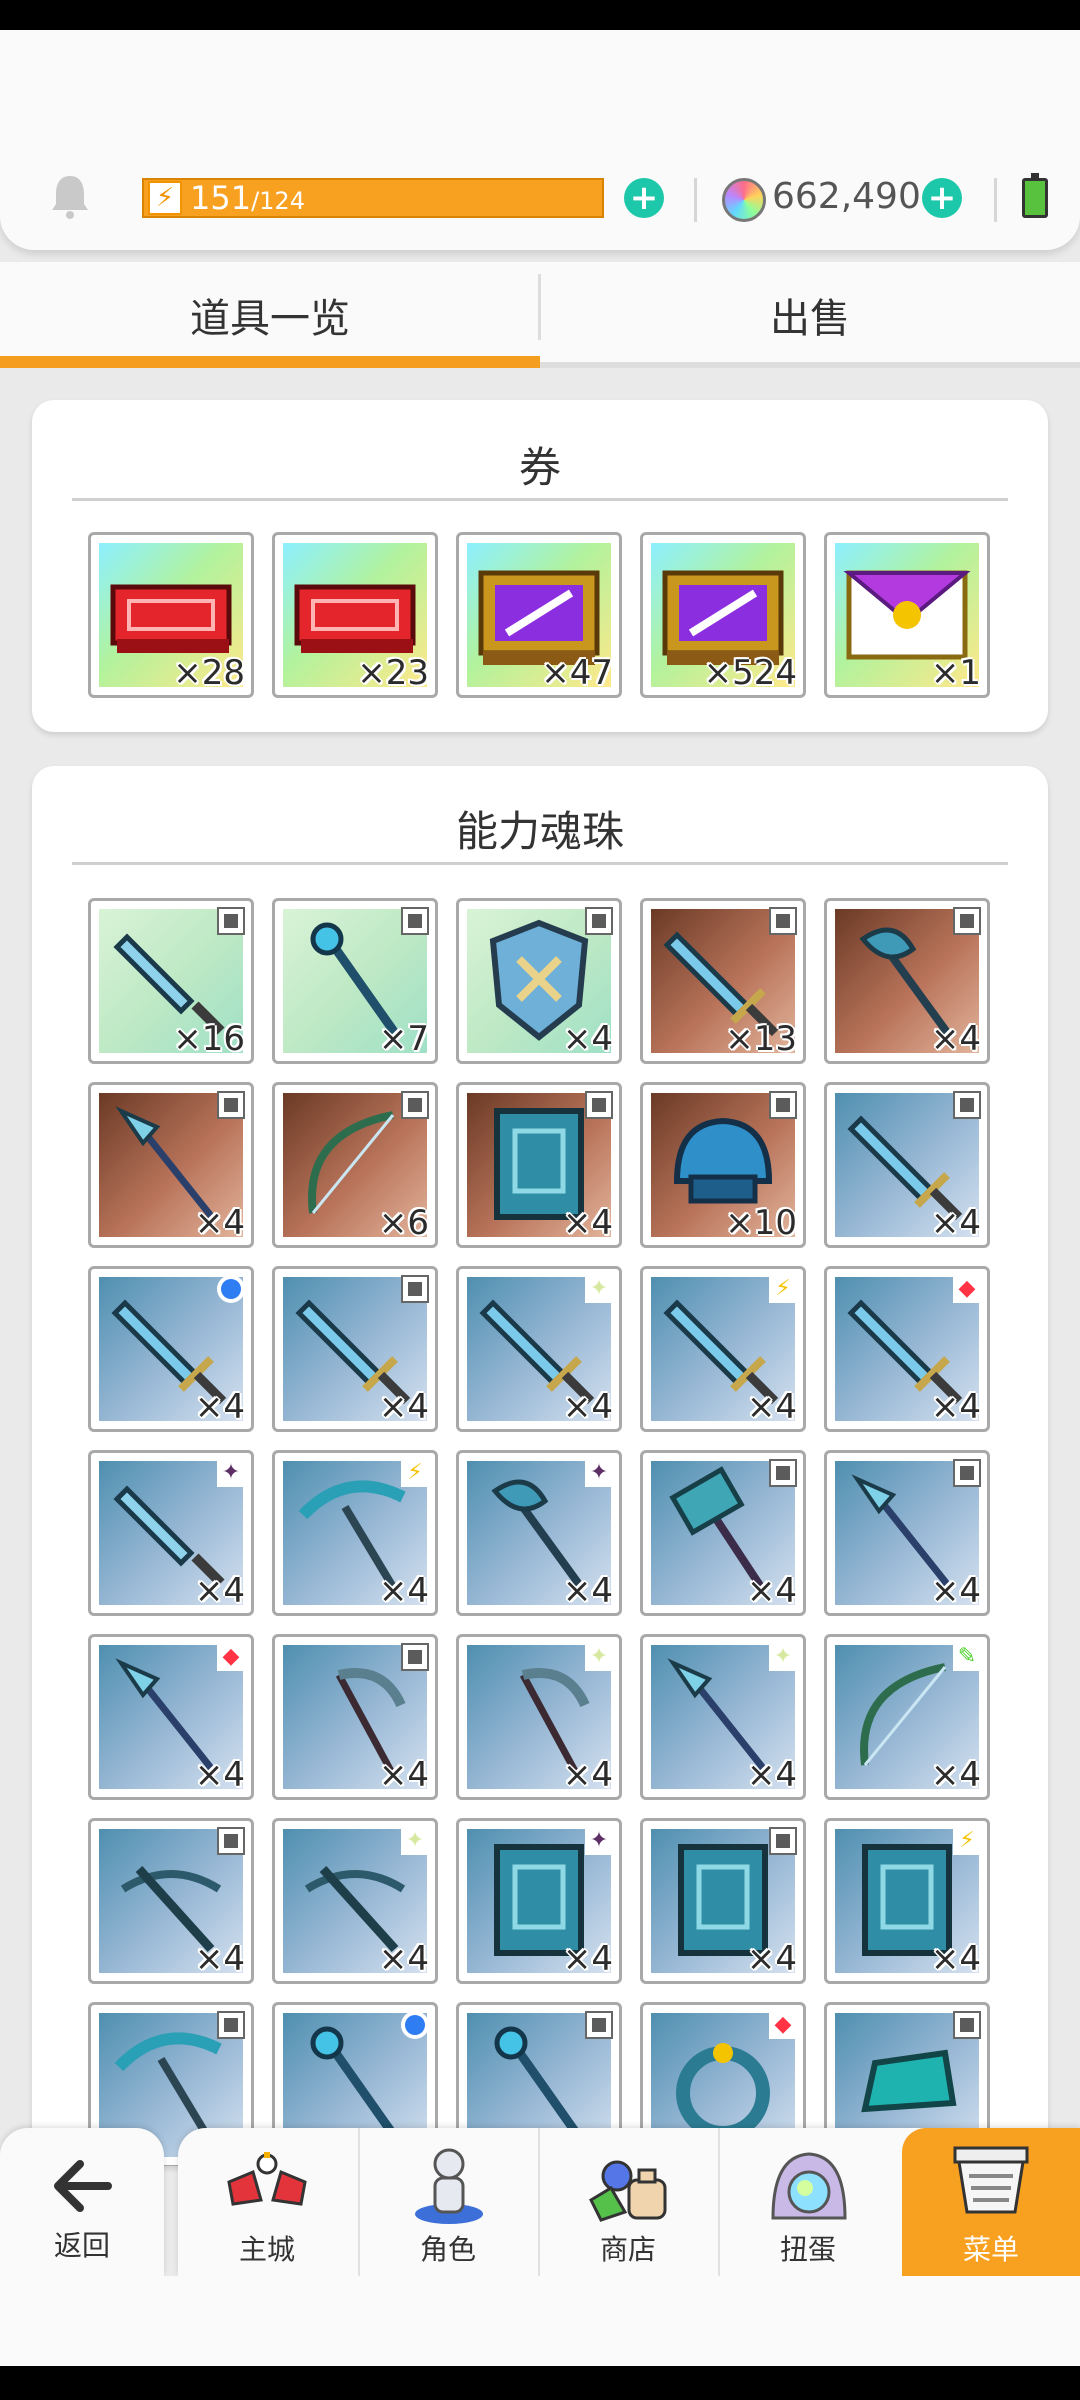 This screenshot has height=2400, width=1080. I want to click on tab-baseline, so click(810, 365).